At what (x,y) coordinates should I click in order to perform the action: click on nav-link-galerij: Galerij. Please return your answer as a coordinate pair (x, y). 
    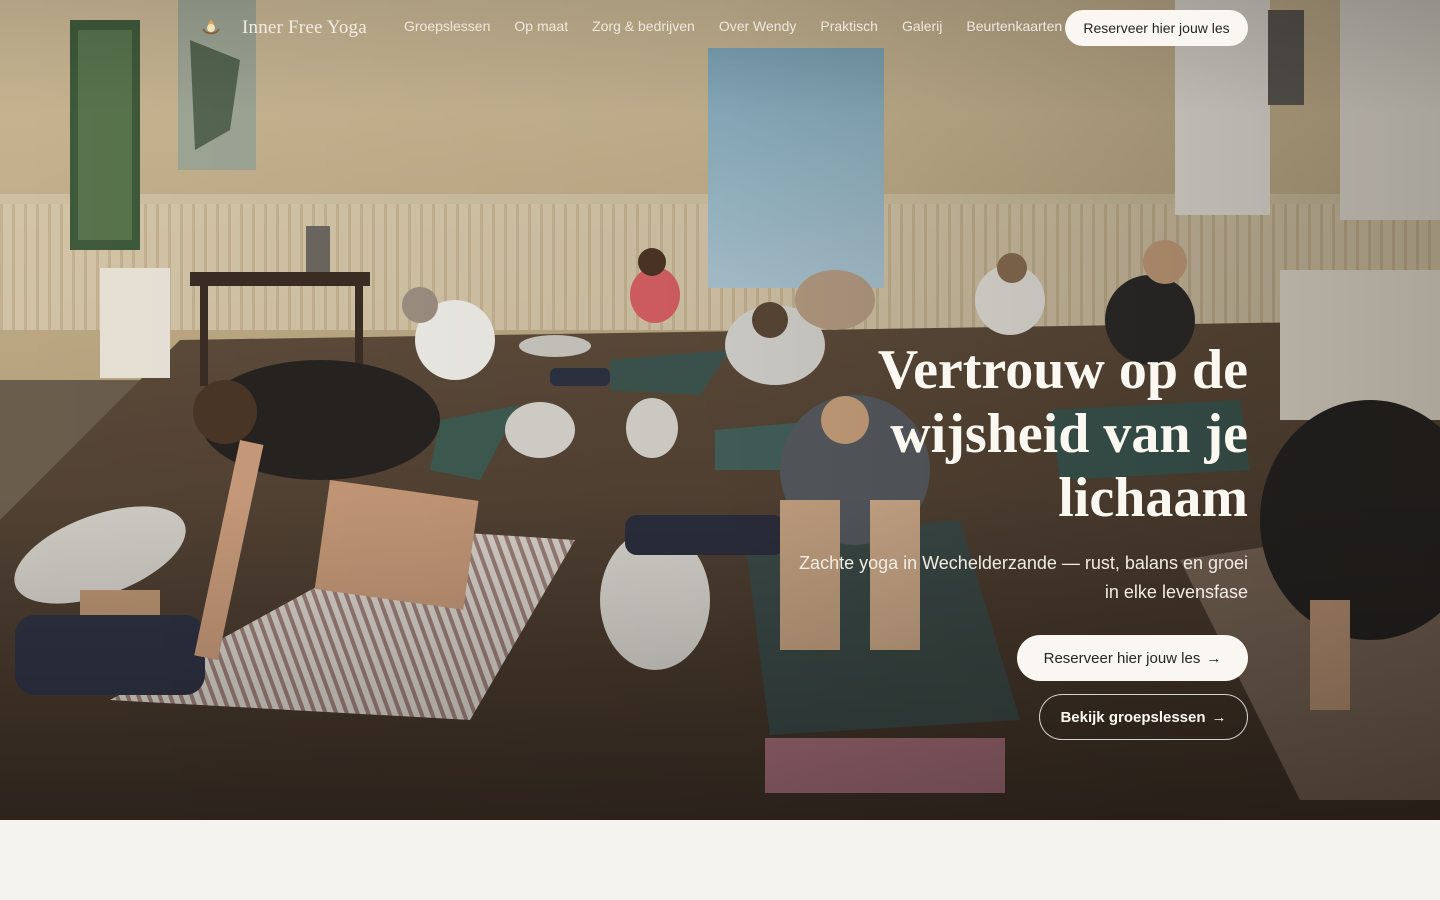
    Looking at the image, I should click on (922, 26).